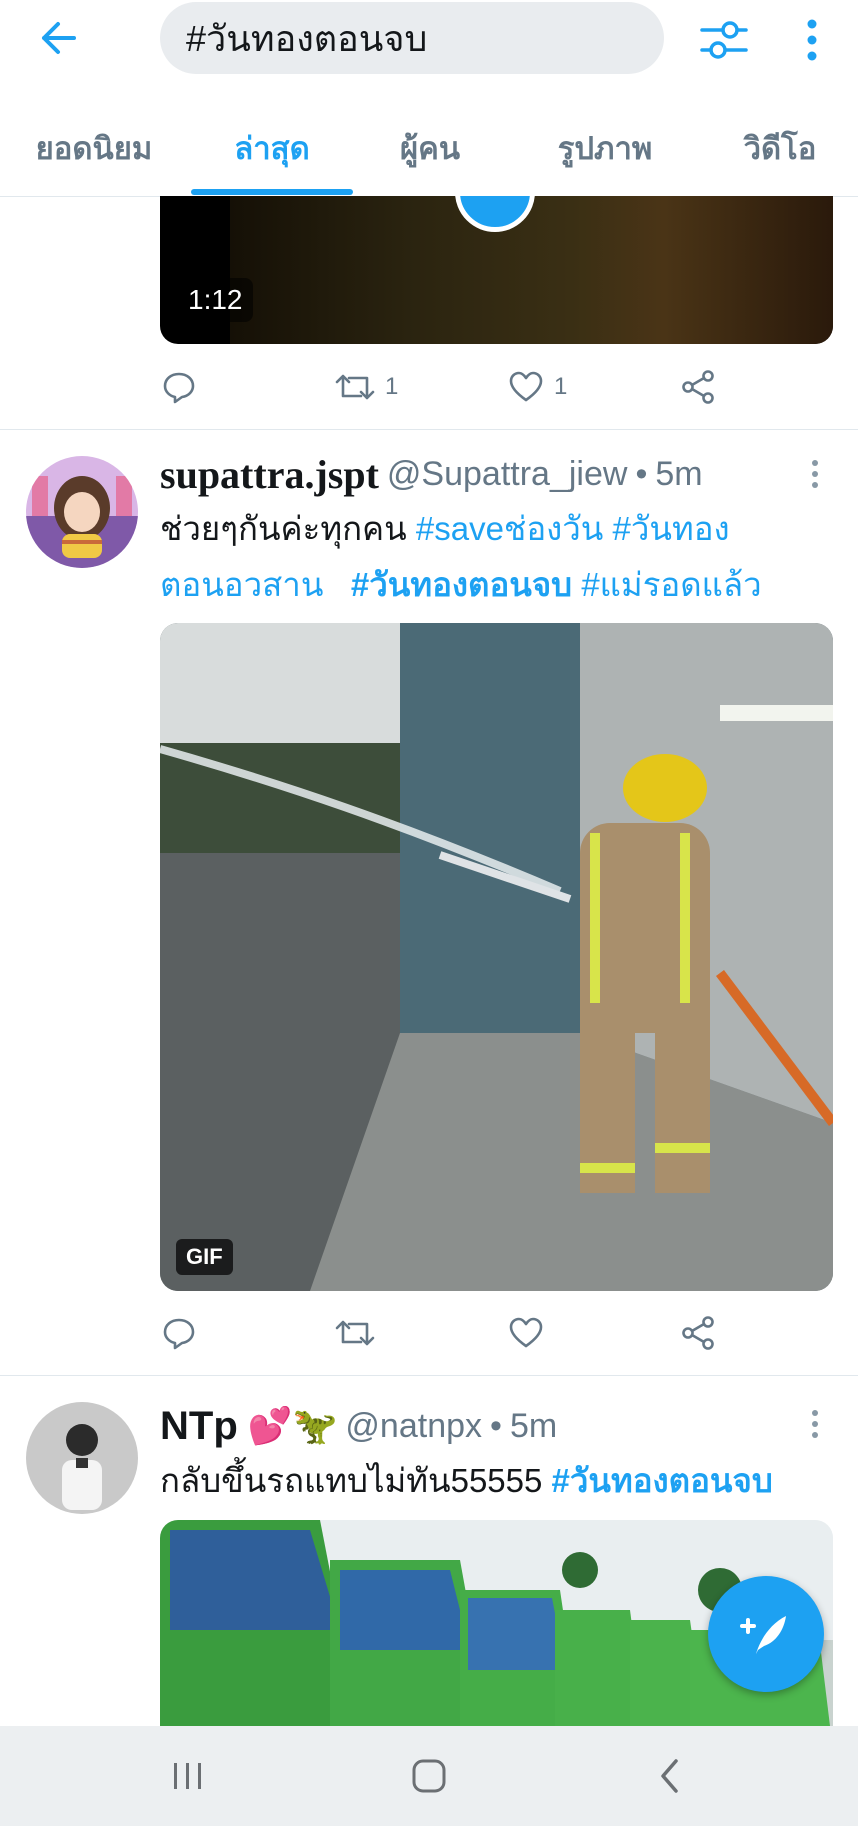 This screenshot has height=1826, width=858. I want to click on recent-apps-button, so click(188, 1776).